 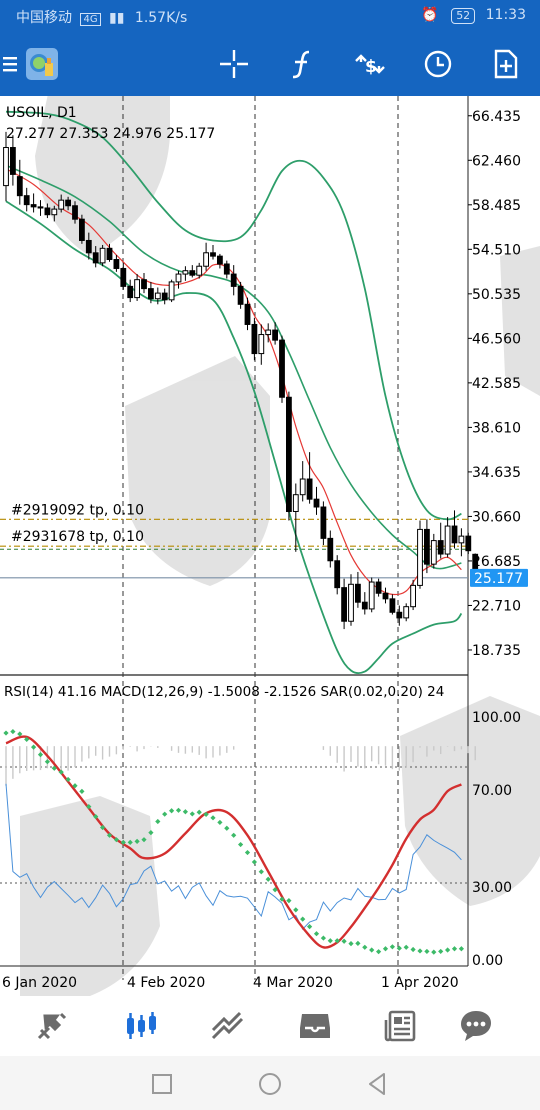 I want to click on ohlc-label: 27.277 27.353 24.976 25.177, so click(x=110, y=134).